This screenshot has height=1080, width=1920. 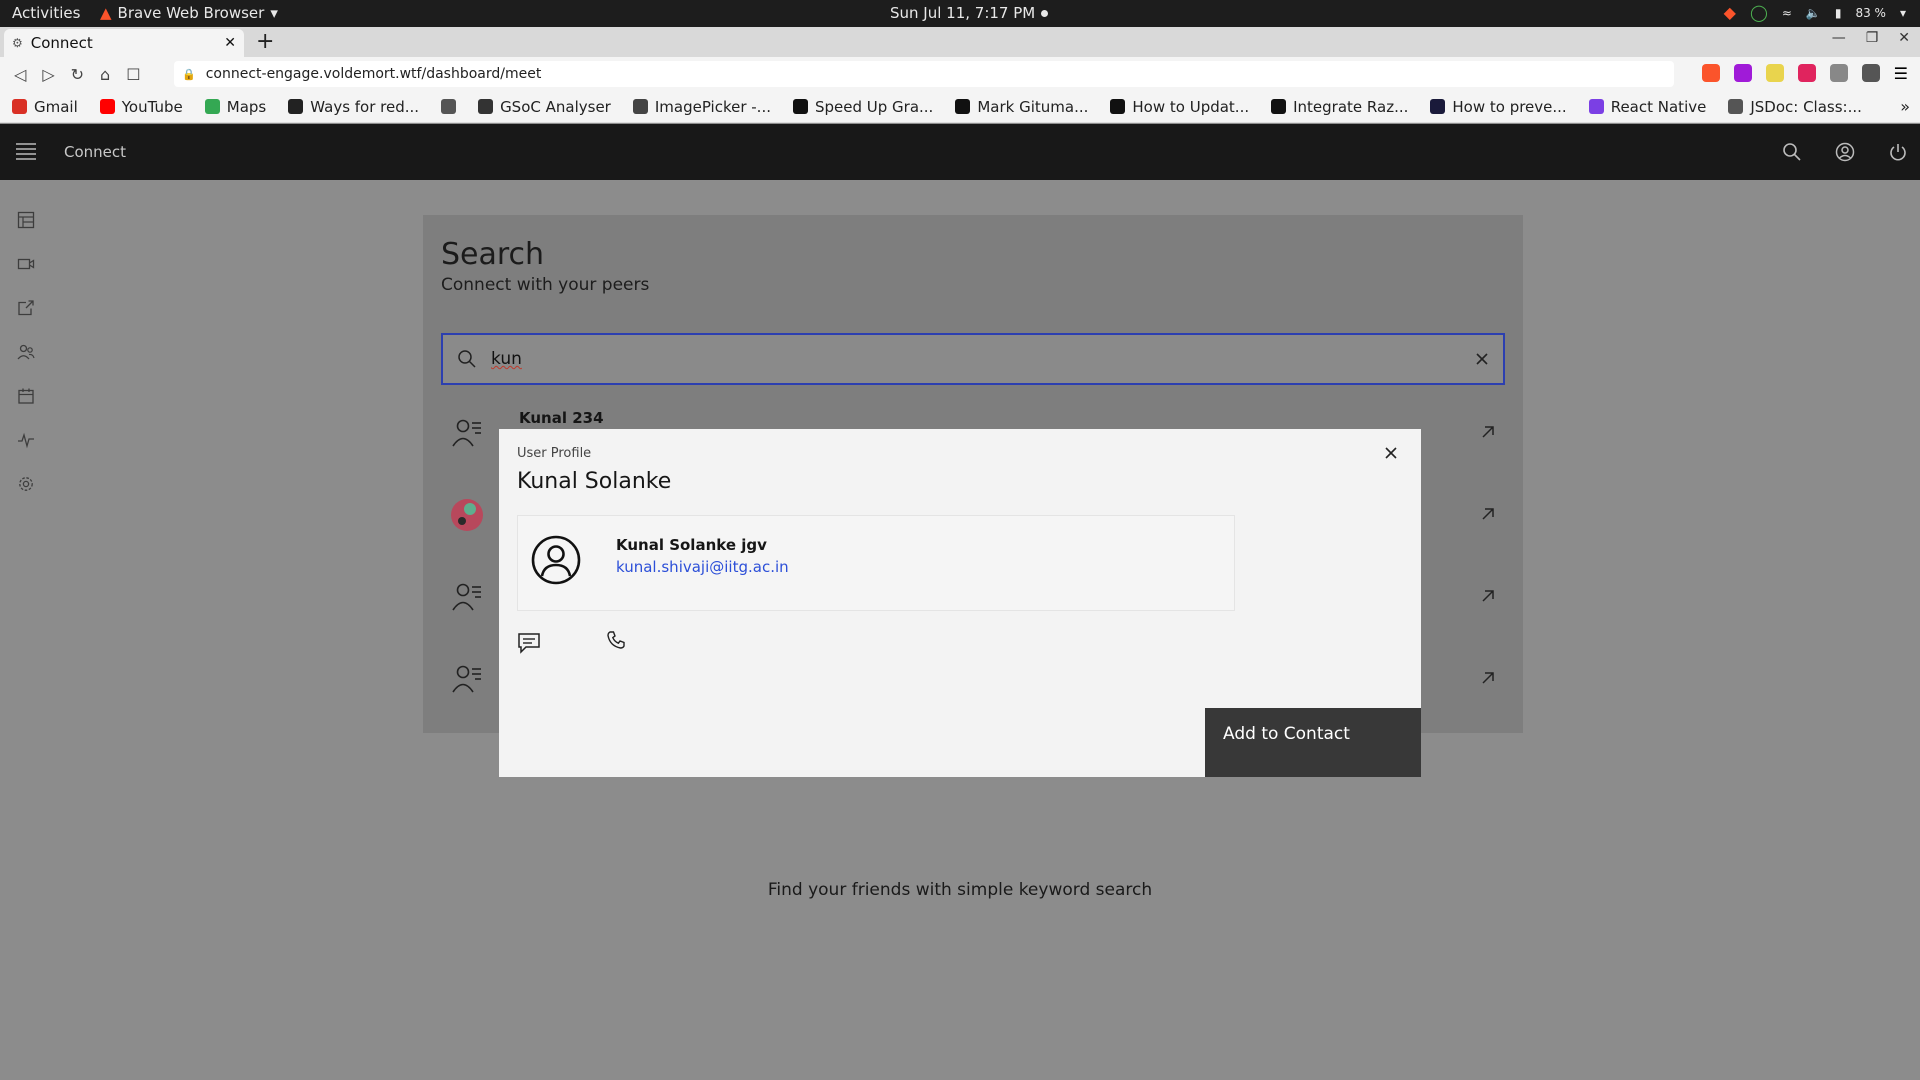 What do you see at coordinates (973, 359) in the screenshot?
I see `search-input: kun` at bounding box center [973, 359].